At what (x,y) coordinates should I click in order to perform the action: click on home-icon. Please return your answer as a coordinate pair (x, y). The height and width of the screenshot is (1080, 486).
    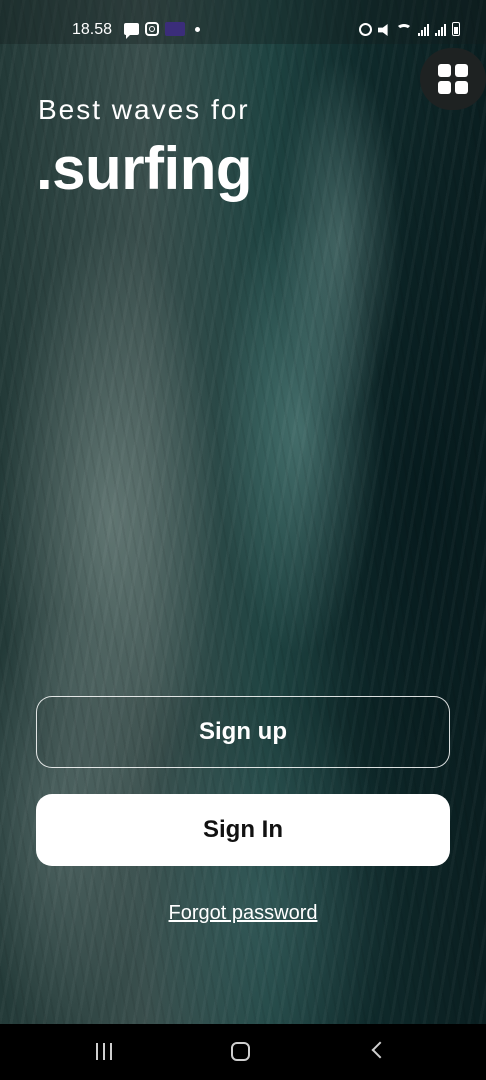
    Looking at the image, I should click on (240, 1051).